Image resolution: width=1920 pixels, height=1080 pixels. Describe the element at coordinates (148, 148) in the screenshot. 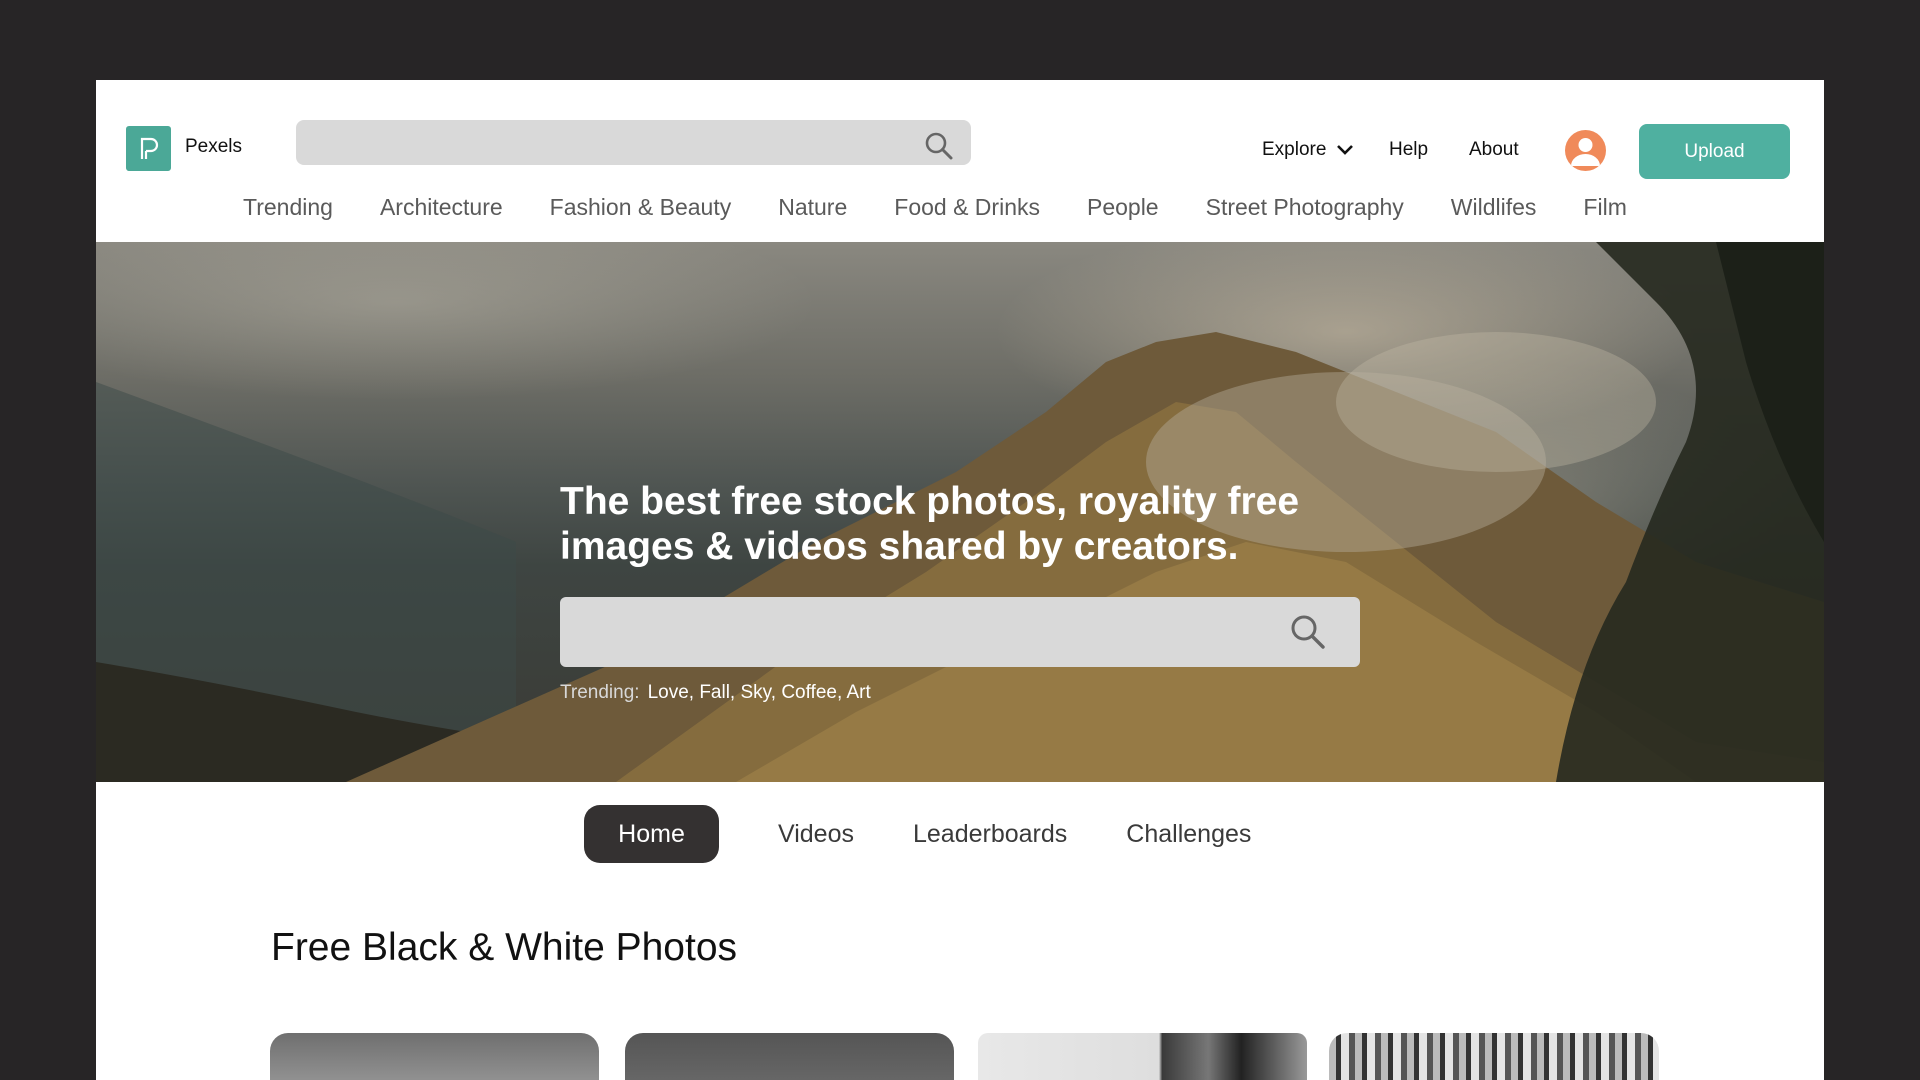

I see `logo-icon` at that location.